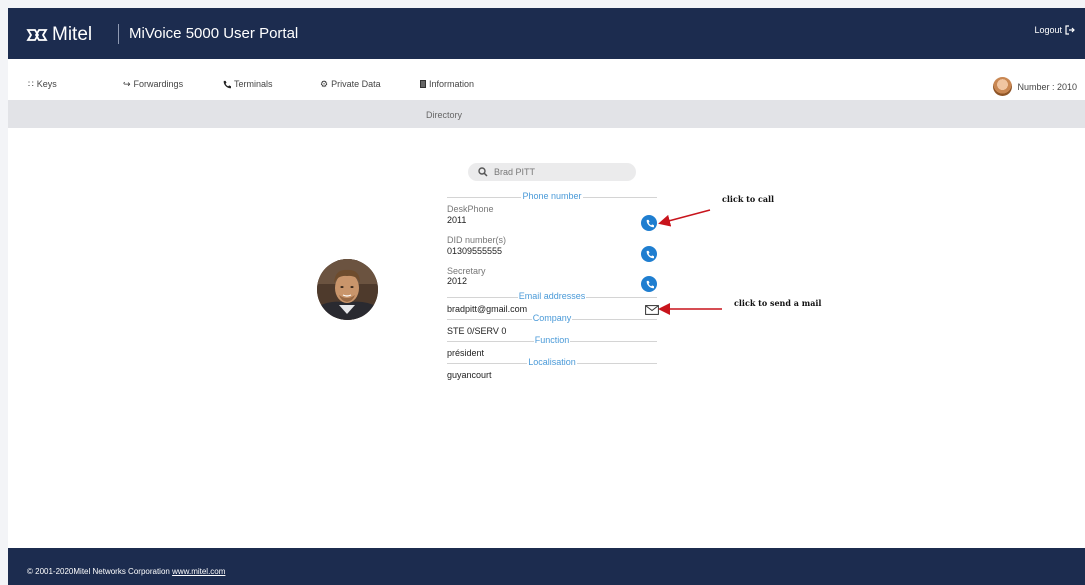 Image resolution: width=1085 pixels, height=585 pixels. What do you see at coordinates (748, 199) in the screenshot?
I see `annotation-click-to-call: click to call` at bounding box center [748, 199].